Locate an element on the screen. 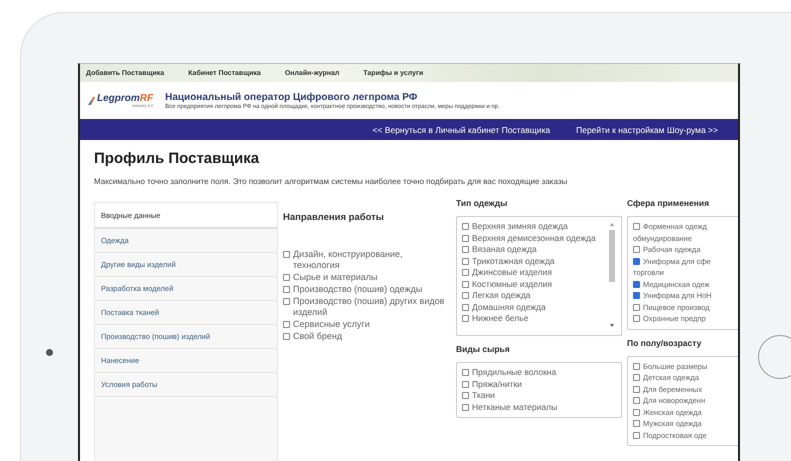 The image size is (791, 461). option-label: Нетканые материалы is located at coordinates (515, 407).